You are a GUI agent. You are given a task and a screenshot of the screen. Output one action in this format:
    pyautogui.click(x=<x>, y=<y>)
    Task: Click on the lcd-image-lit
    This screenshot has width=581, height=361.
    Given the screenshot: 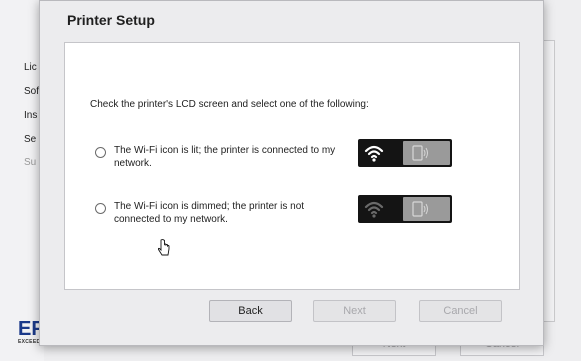 What is the action you would take?
    pyautogui.click(x=405, y=153)
    